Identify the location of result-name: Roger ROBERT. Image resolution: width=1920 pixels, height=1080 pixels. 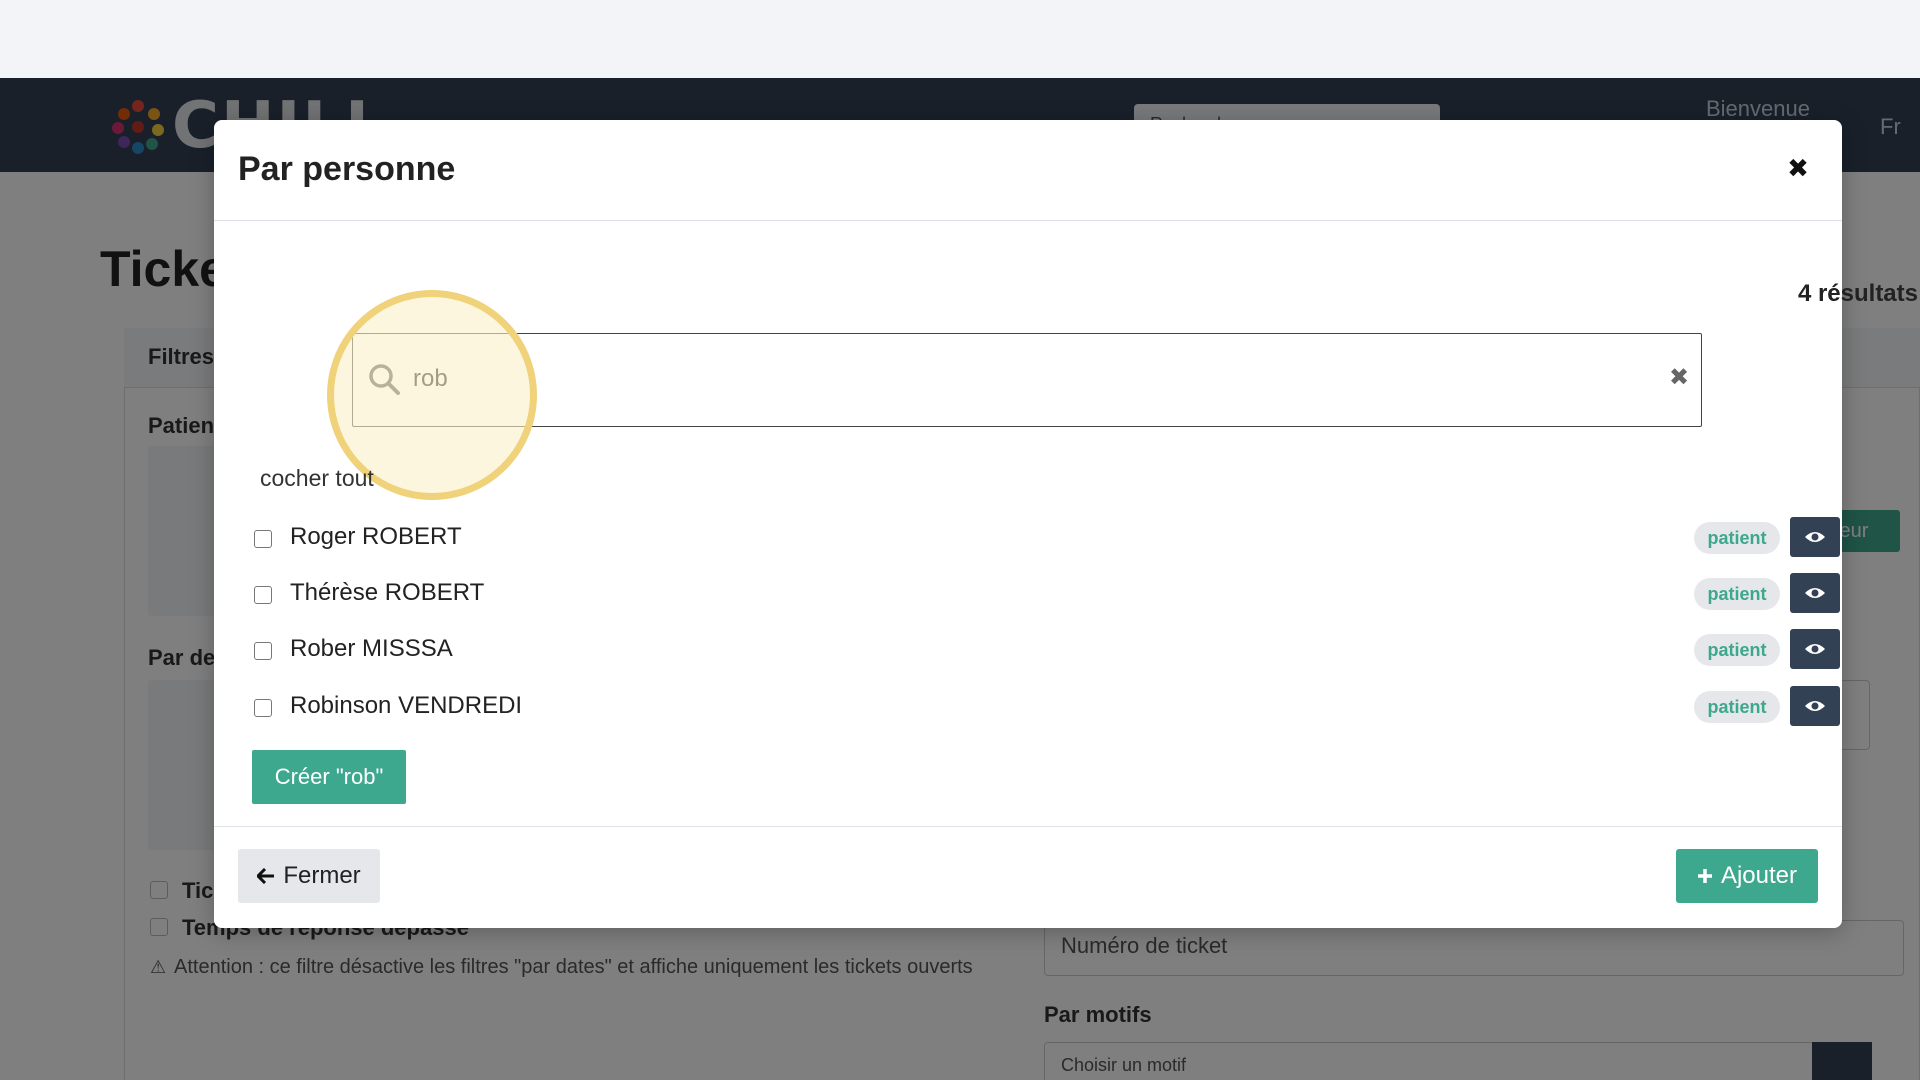
(376, 536).